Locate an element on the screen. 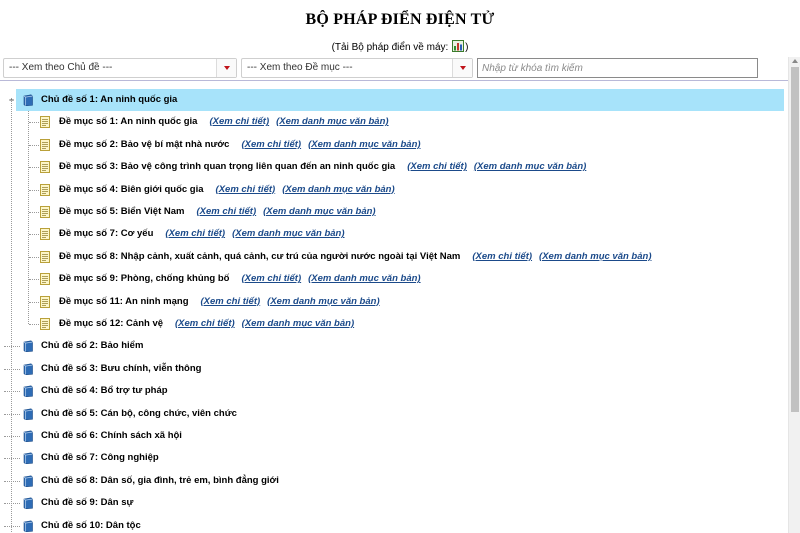 This screenshot has width=800, height=533. topic-label: Chủ đề số 9: Dân sự is located at coordinates (87, 503).